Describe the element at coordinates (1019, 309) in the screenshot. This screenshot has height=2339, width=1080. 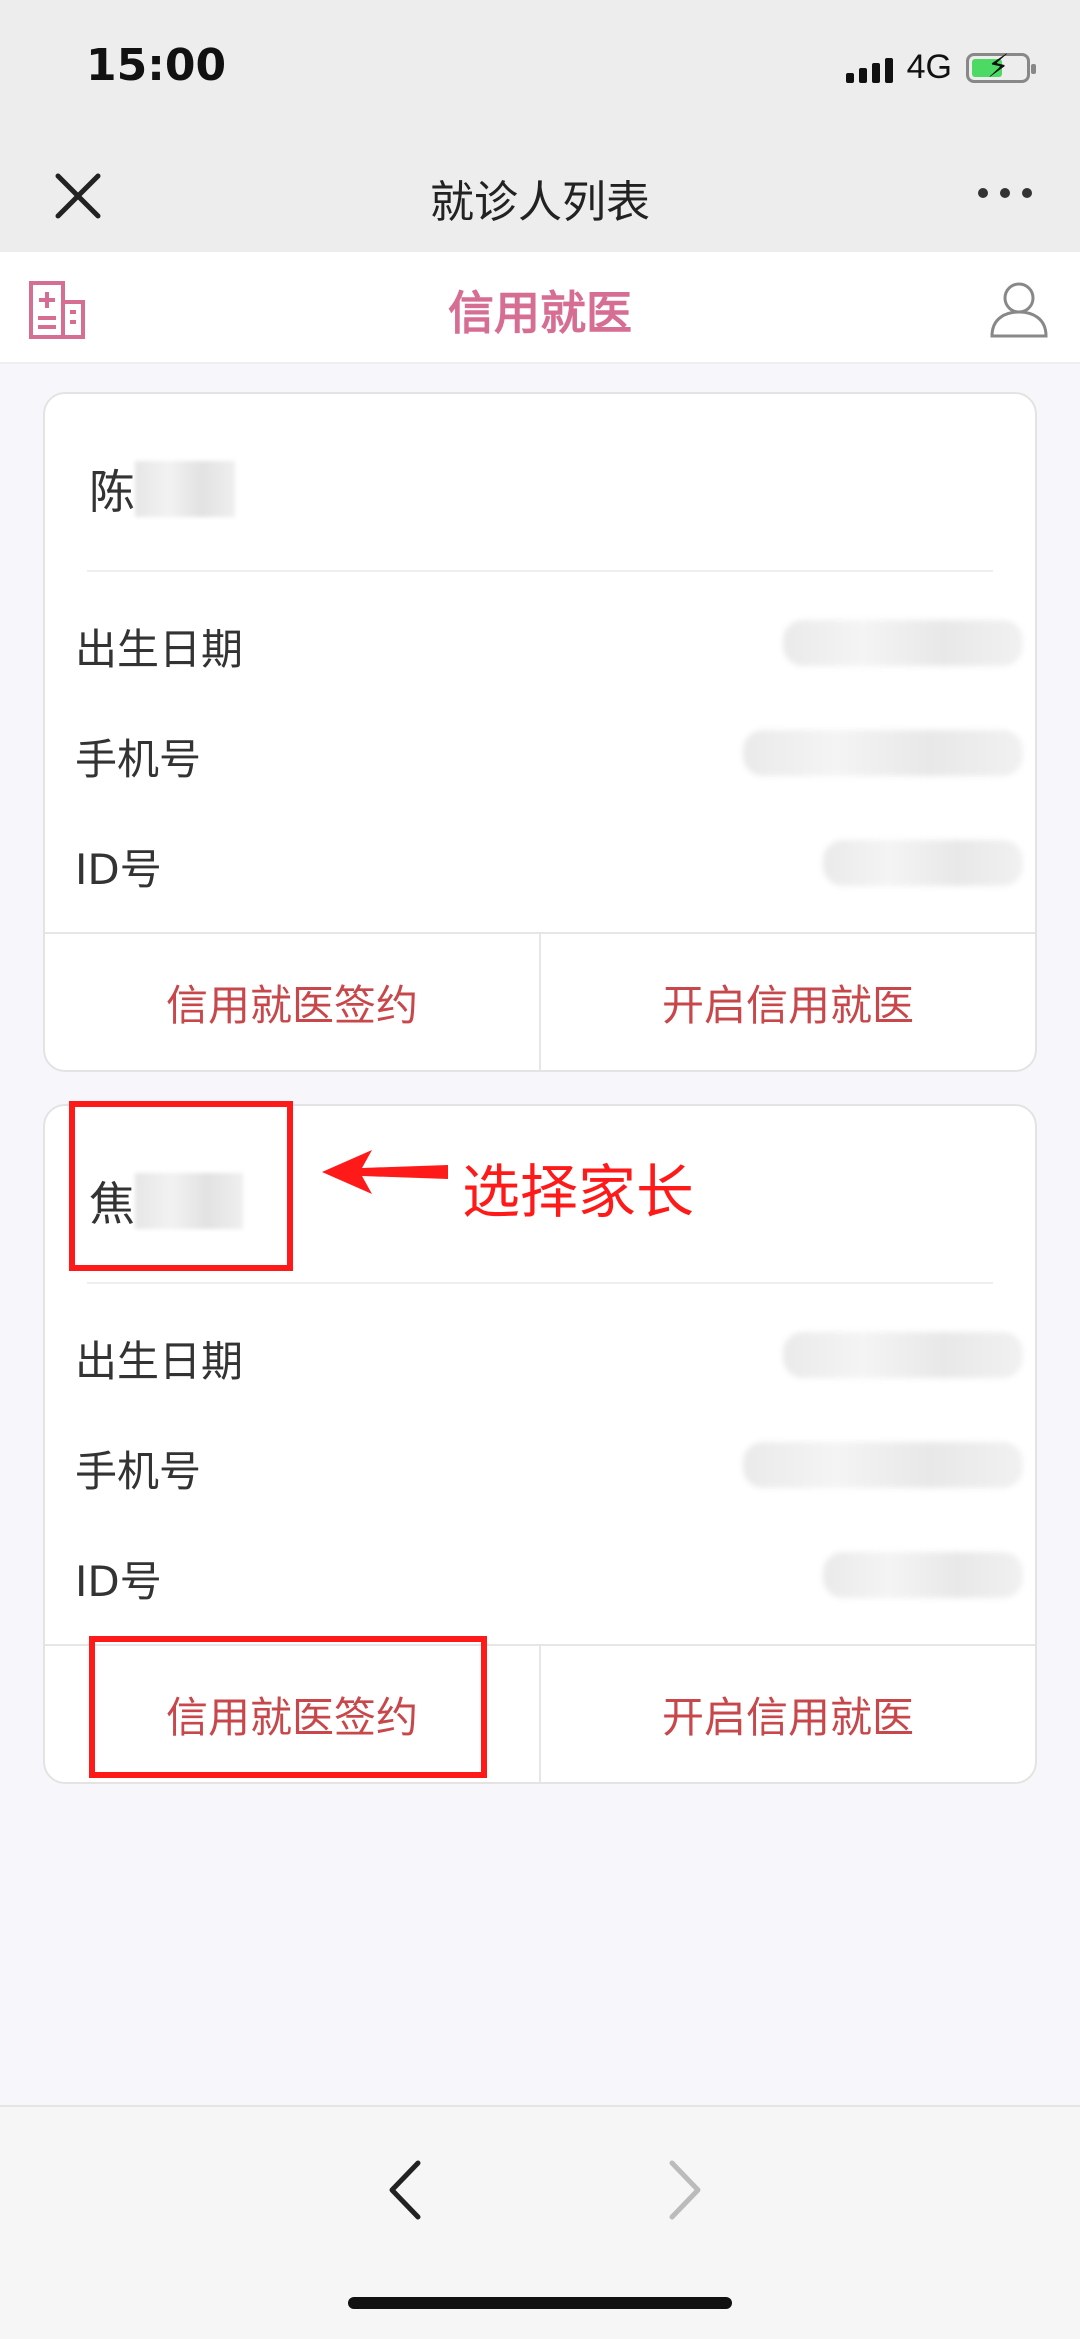
I see `user-icon` at that location.